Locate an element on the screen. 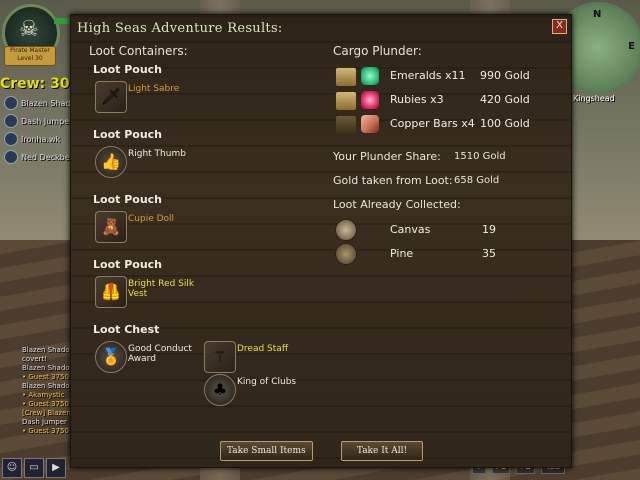 The height and width of the screenshot is (480, 640). close-button: X is located at coordinates (559, 26).